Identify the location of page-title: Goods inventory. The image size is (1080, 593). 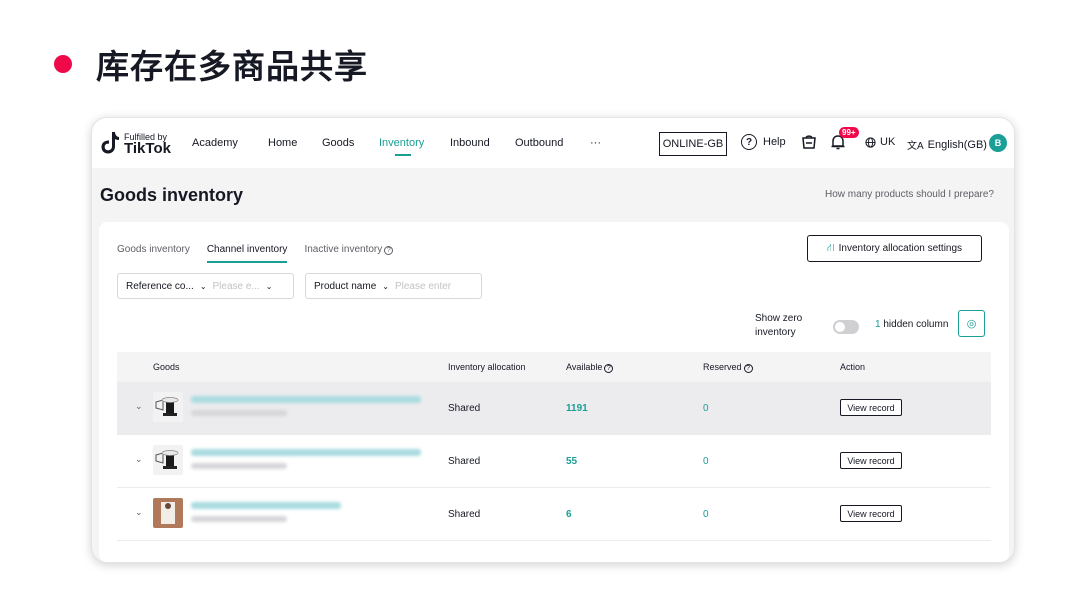
(172, 195).